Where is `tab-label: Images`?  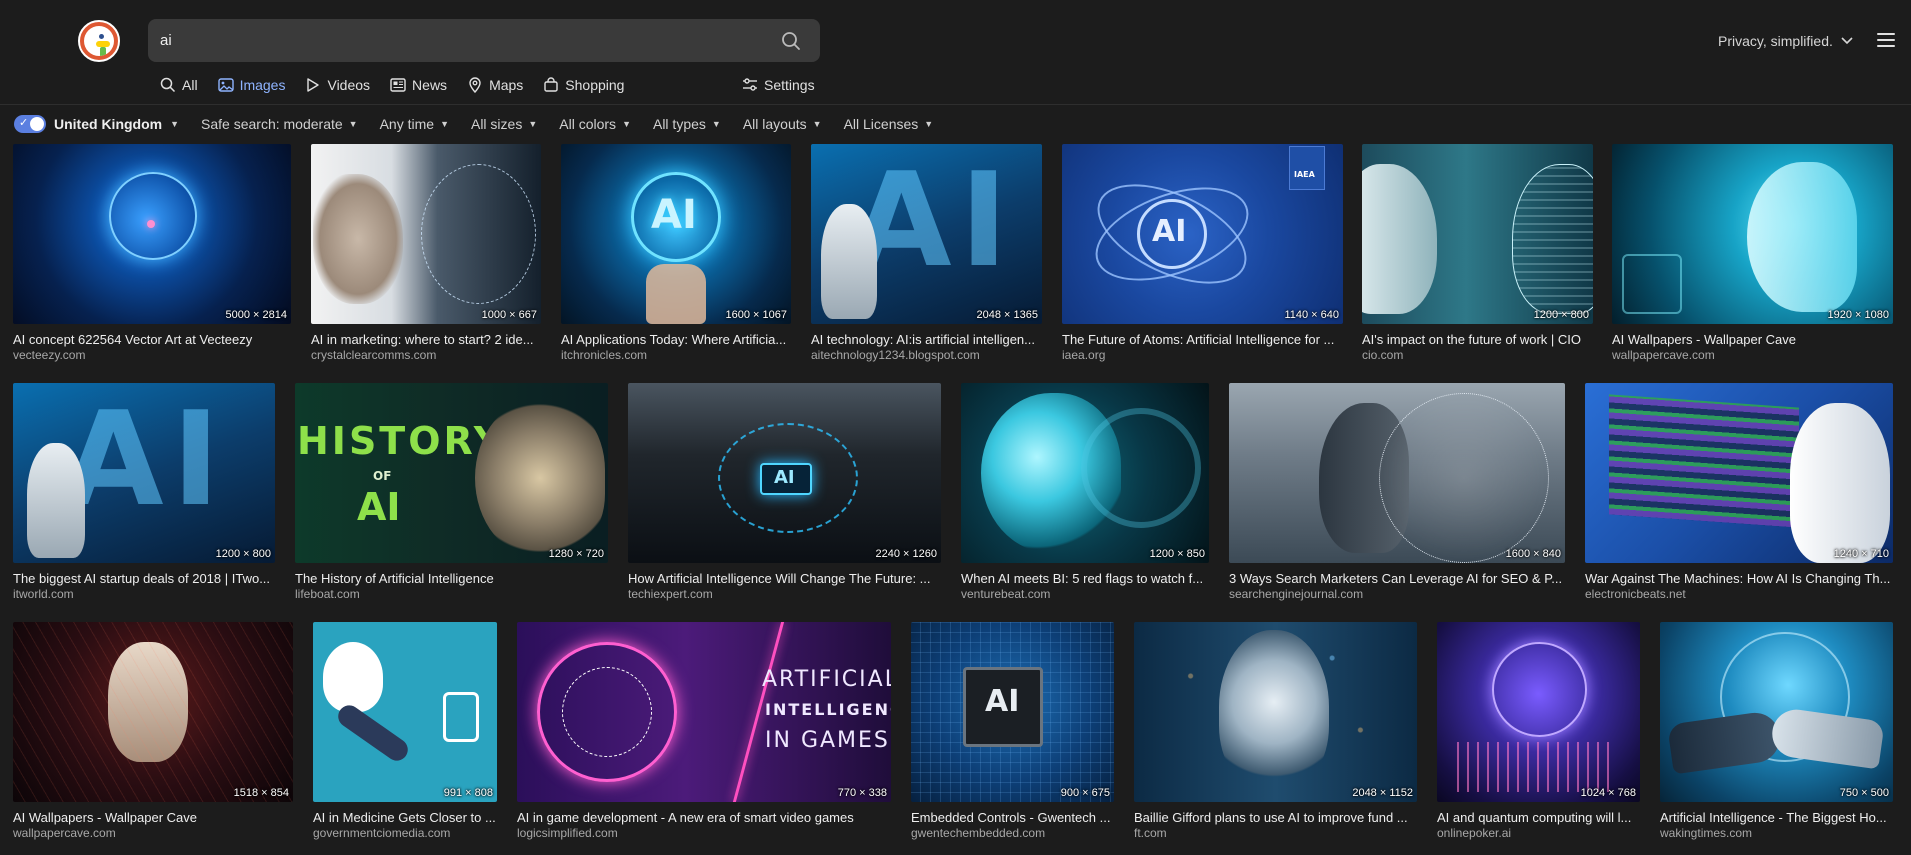
tab-label: Images is located at coordinates (262, 85).